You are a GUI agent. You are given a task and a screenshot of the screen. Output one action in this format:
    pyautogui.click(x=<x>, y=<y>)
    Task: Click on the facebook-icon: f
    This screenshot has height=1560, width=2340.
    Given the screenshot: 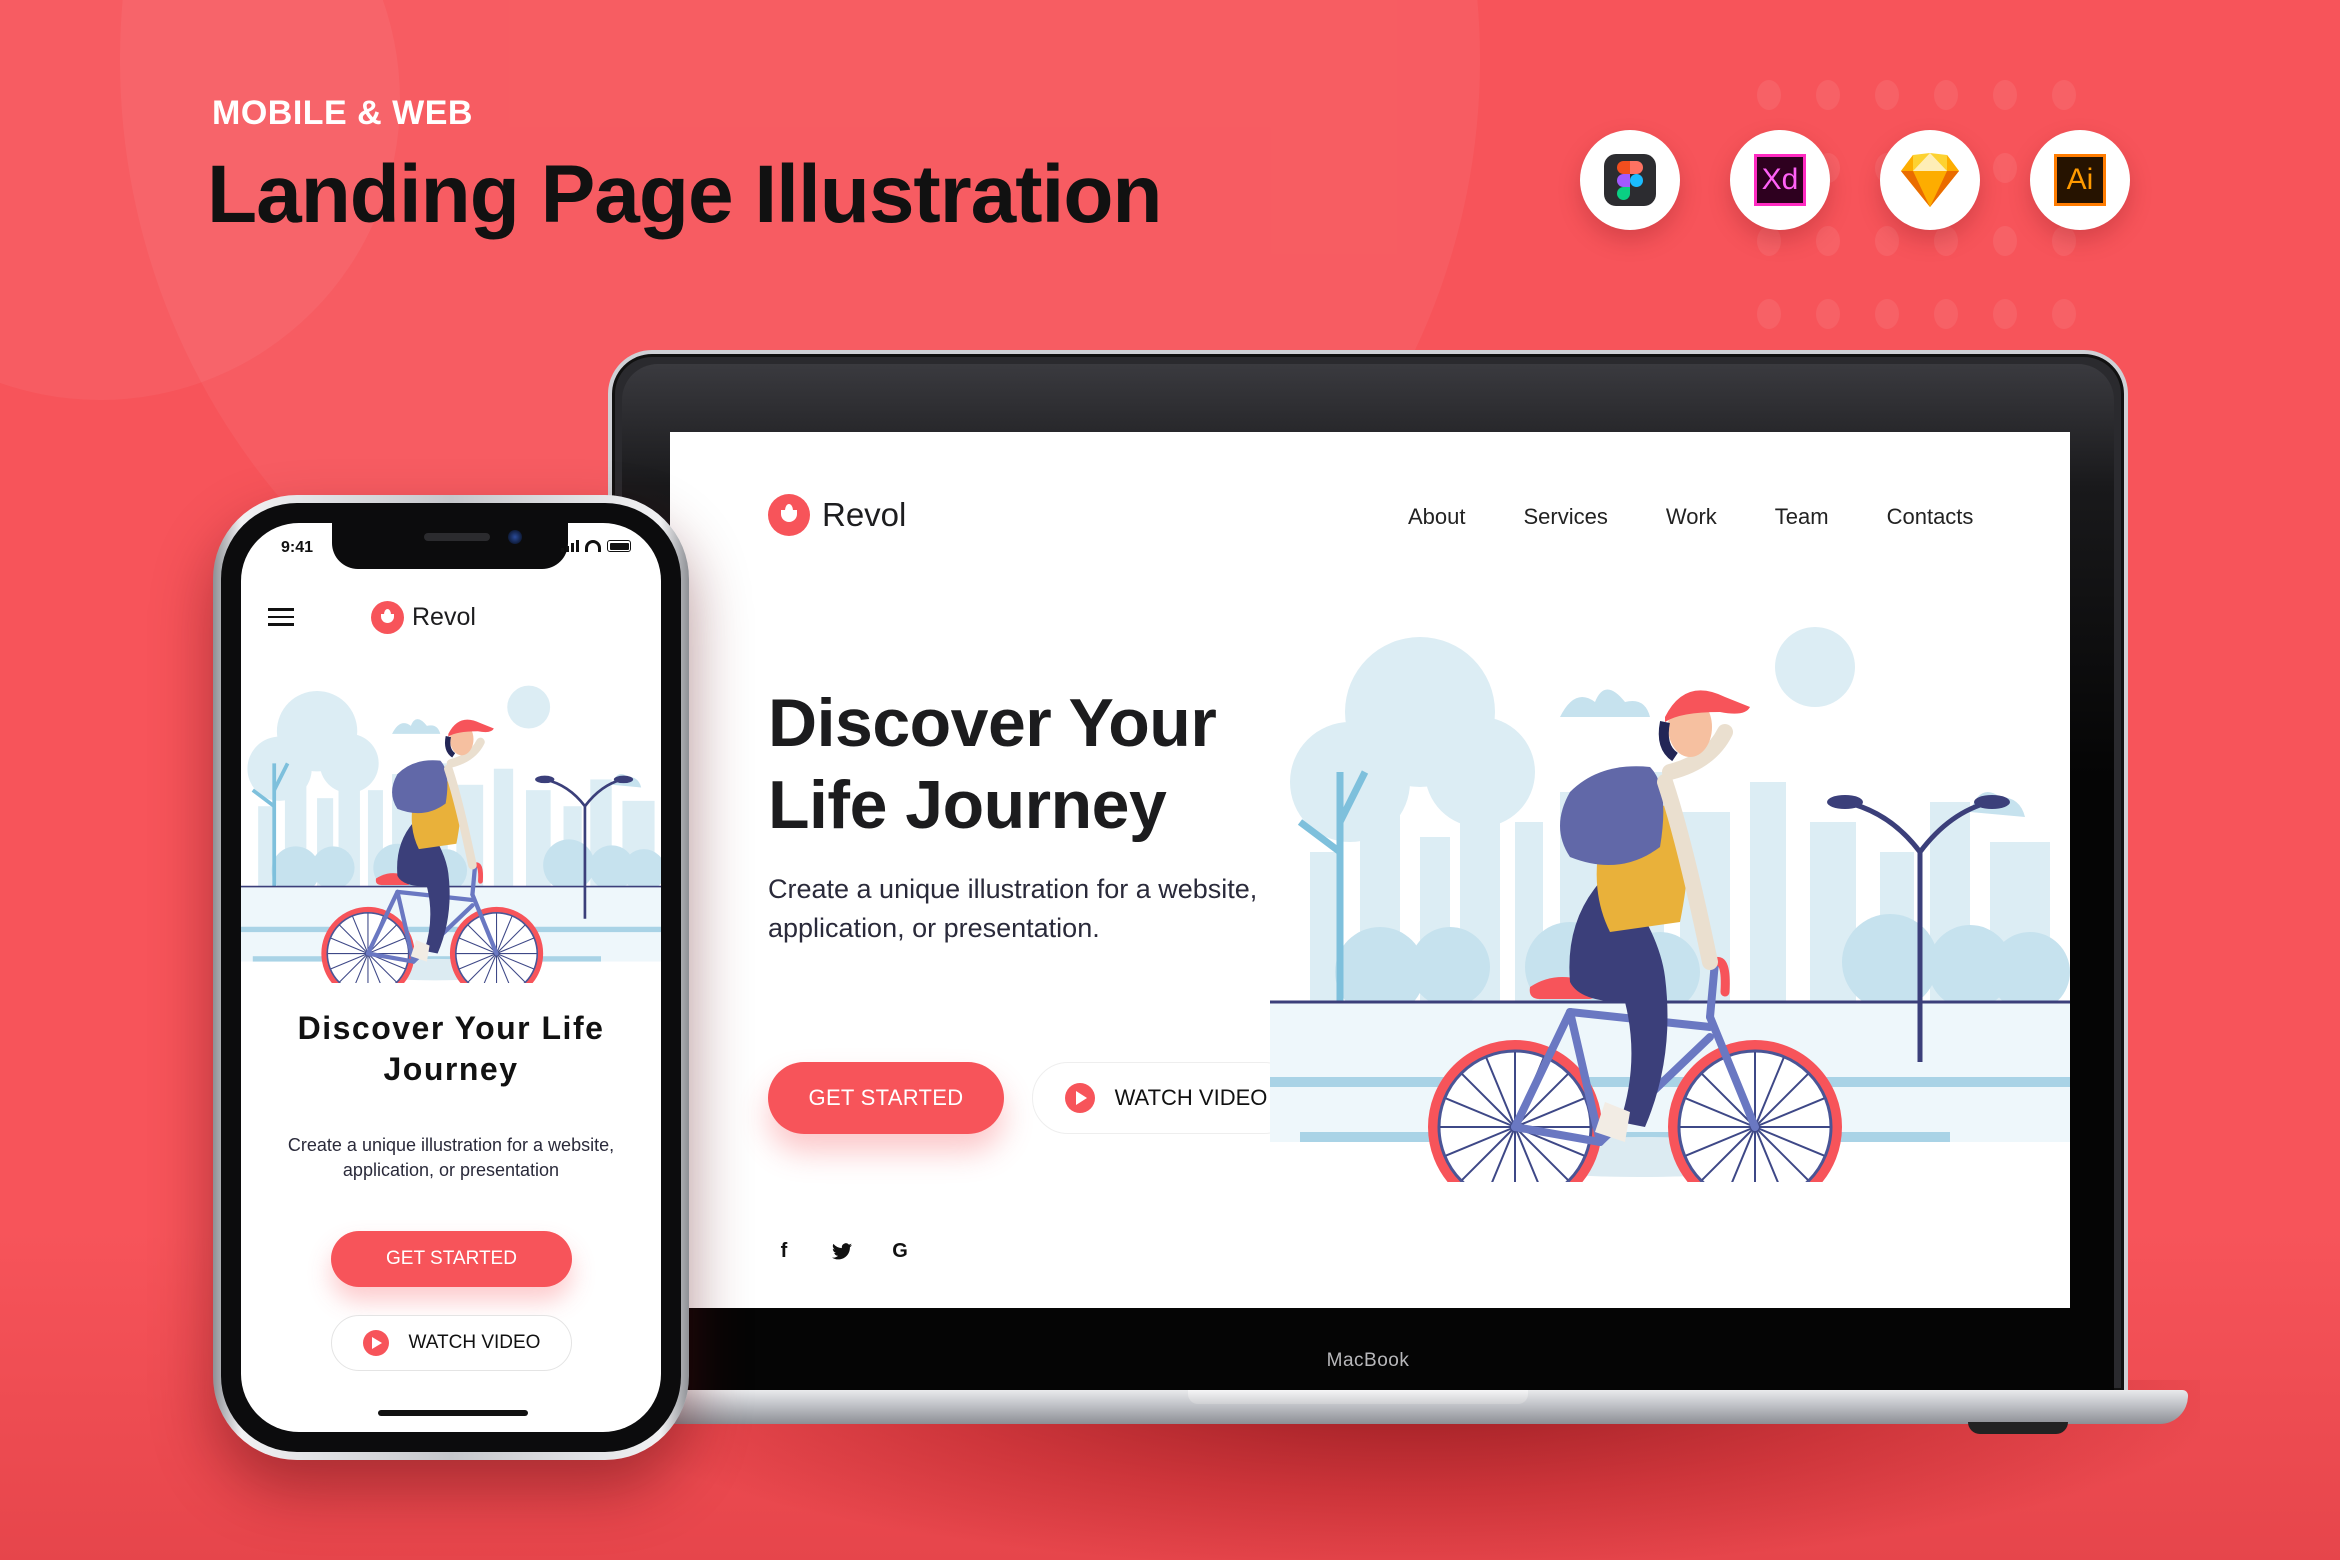 What is the action you would take?
    pyautogui.click(x=784, y=1251)
    